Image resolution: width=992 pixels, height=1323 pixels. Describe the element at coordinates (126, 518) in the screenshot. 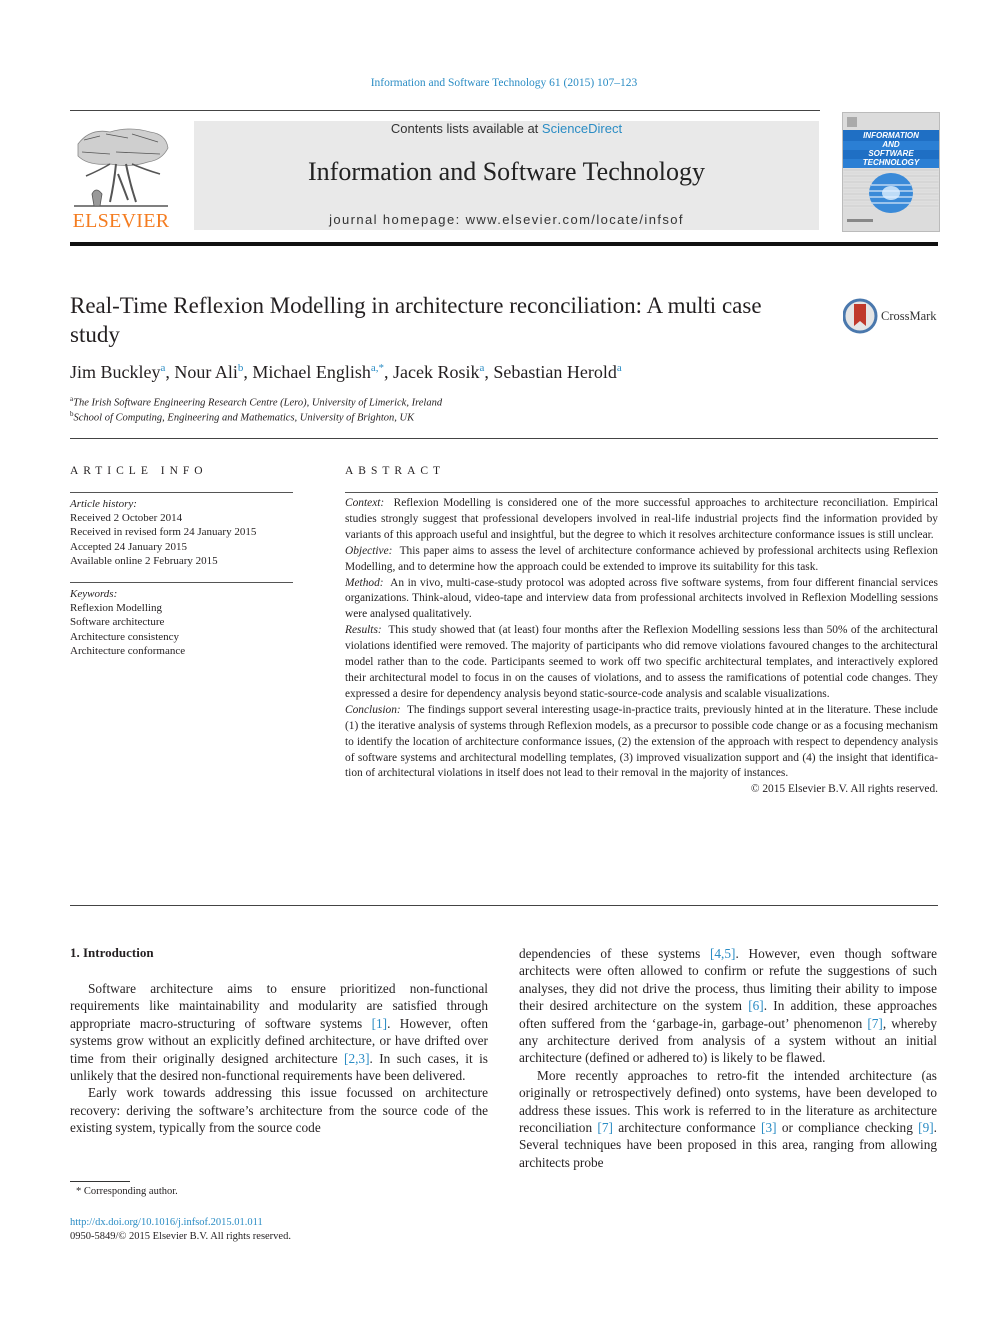

I see `history-item: Received 2 October 2014` at that location.